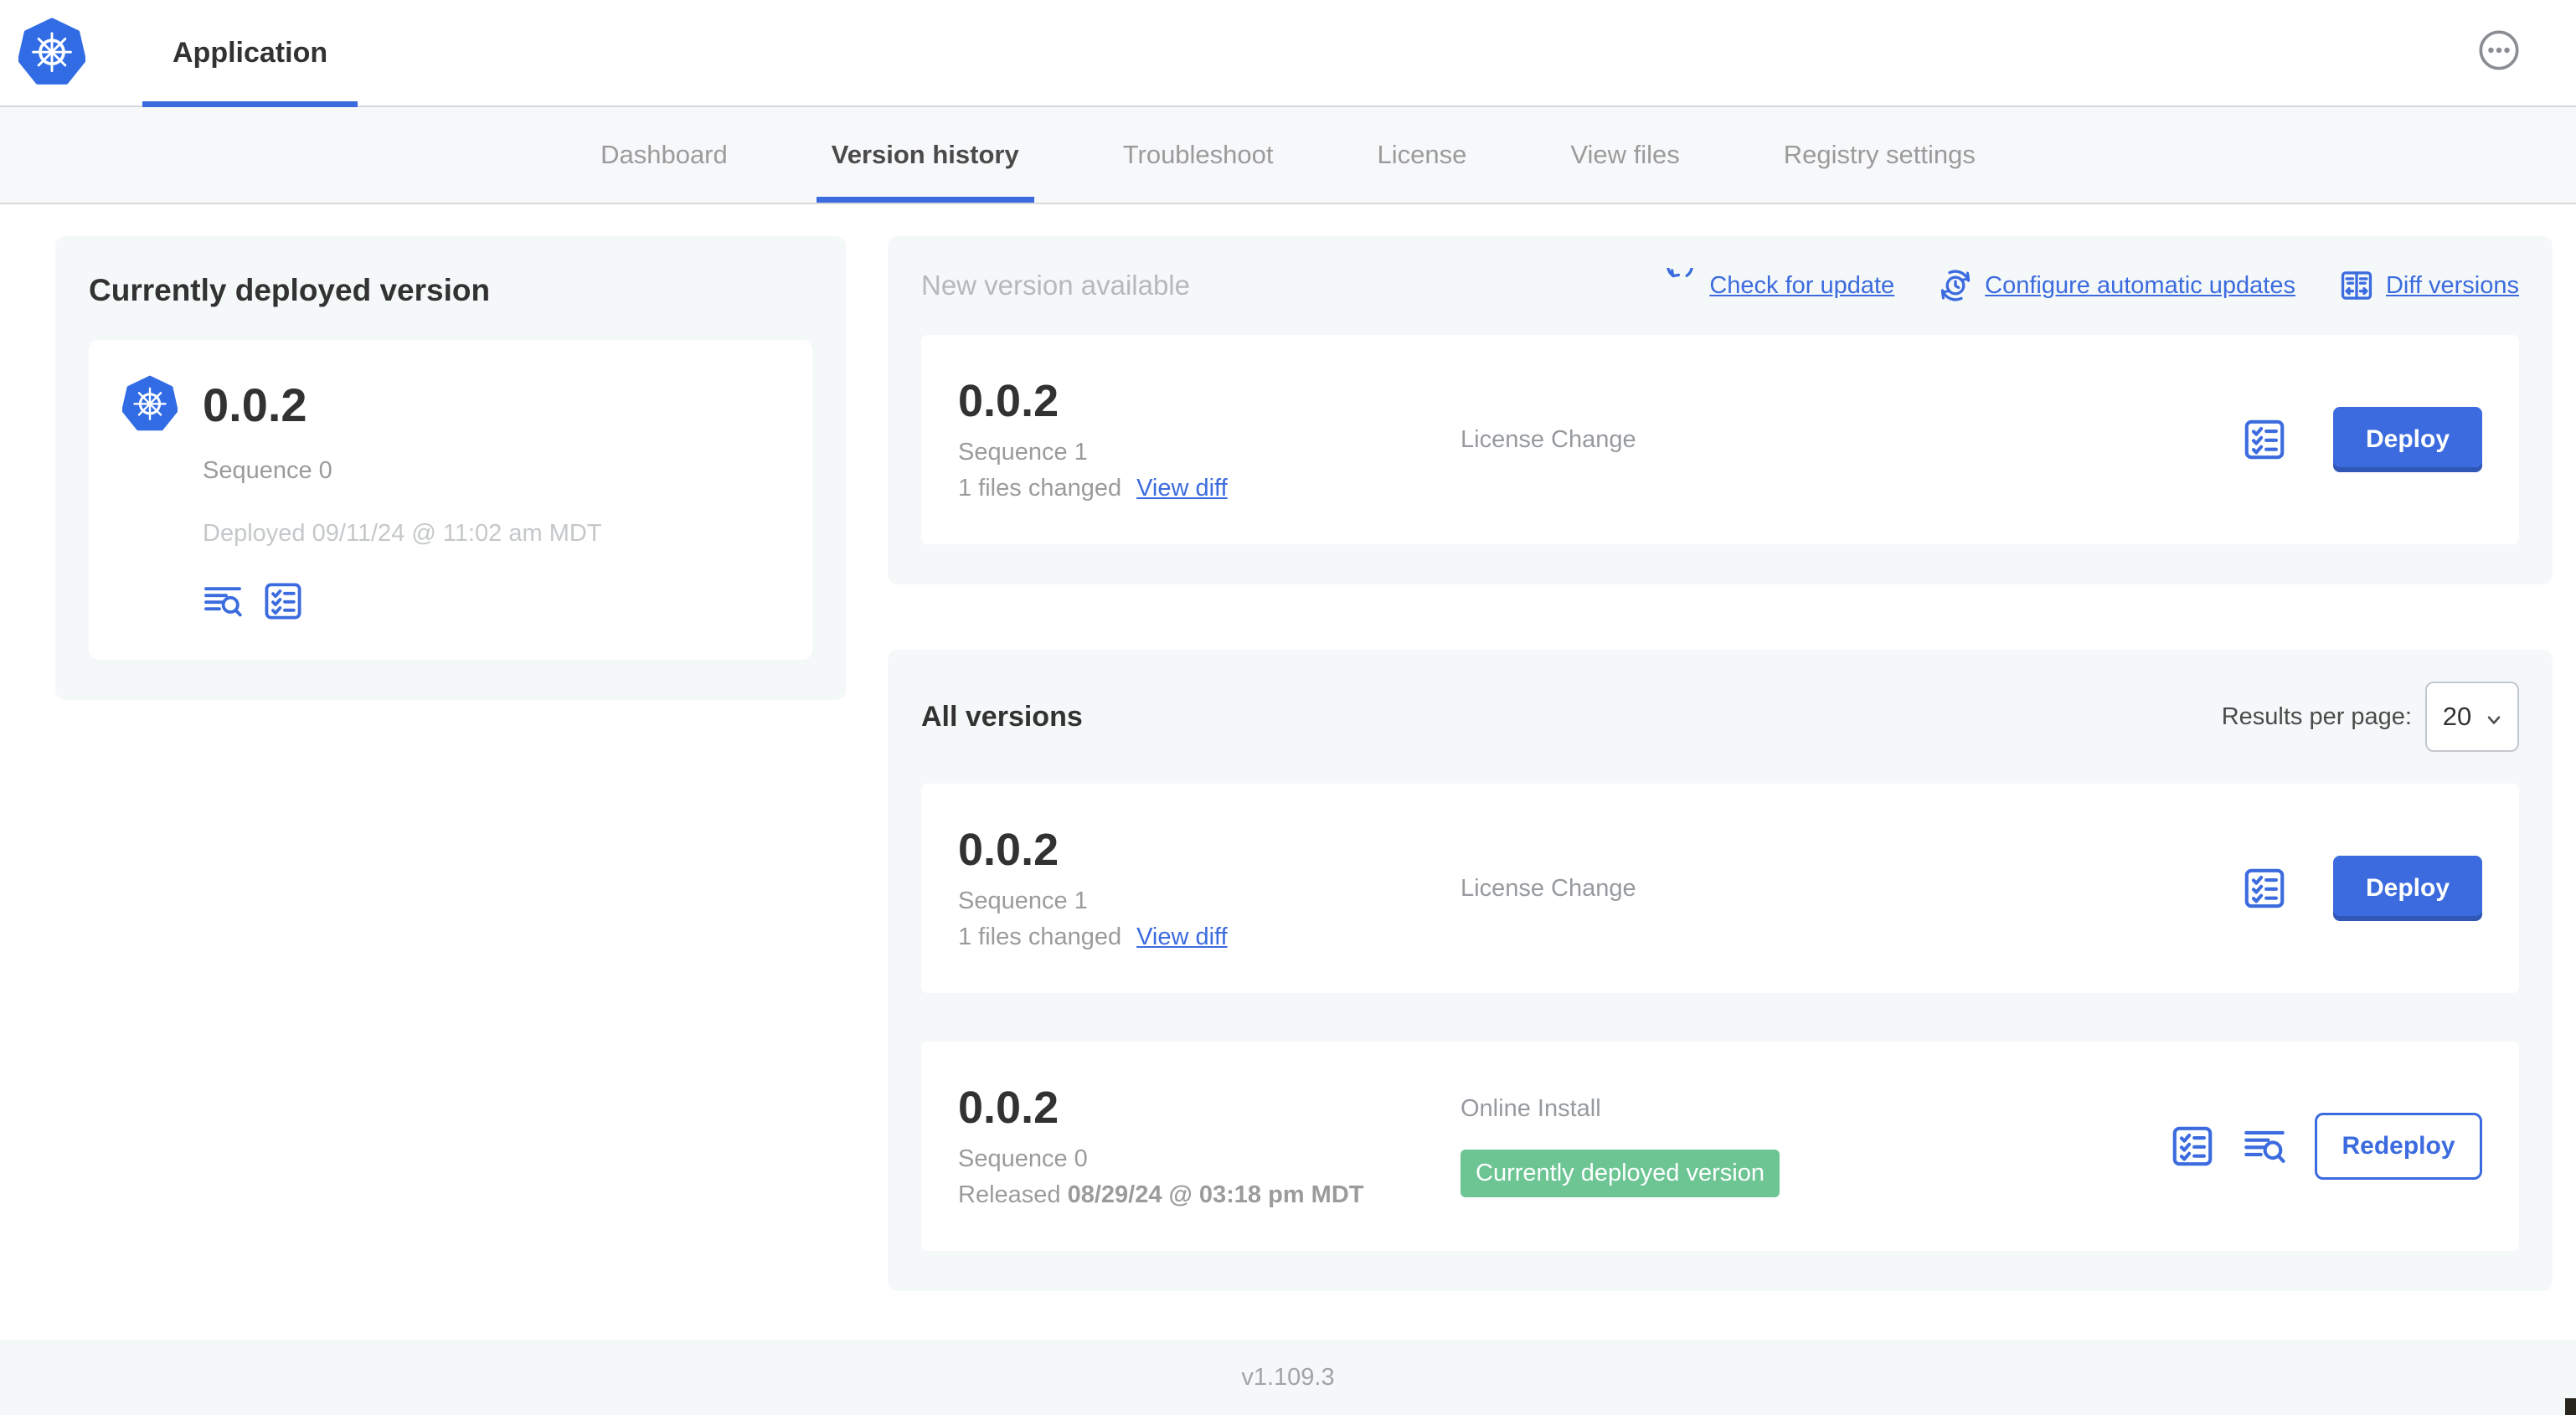 This screenshot has height=1415, width=2576. Describe the element at coordinates (1802, 285) in the screenshot. I see `check-for-update-label: Check for update` at that location.